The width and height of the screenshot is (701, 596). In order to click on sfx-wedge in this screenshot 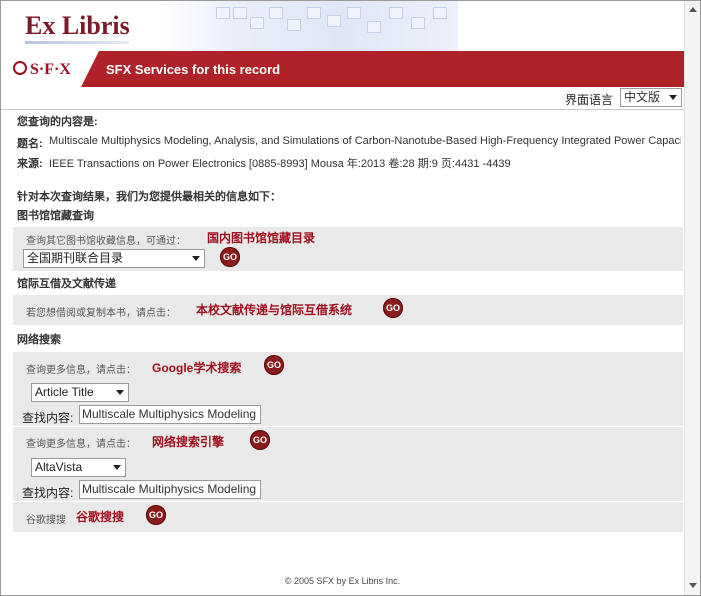, I will do `click(90, 69)`.